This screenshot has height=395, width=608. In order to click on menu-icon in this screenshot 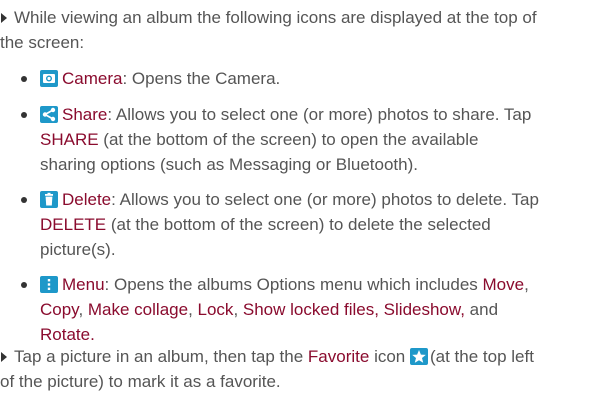, I will do `click(49, 284)`.